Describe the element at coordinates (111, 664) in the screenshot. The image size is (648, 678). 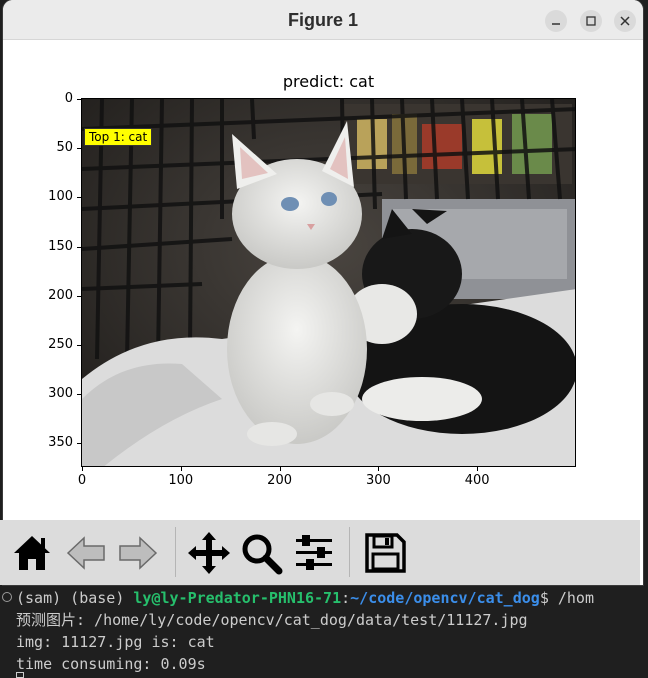
I see `terminal-output-line: time consuming: 0.09s` at that location.